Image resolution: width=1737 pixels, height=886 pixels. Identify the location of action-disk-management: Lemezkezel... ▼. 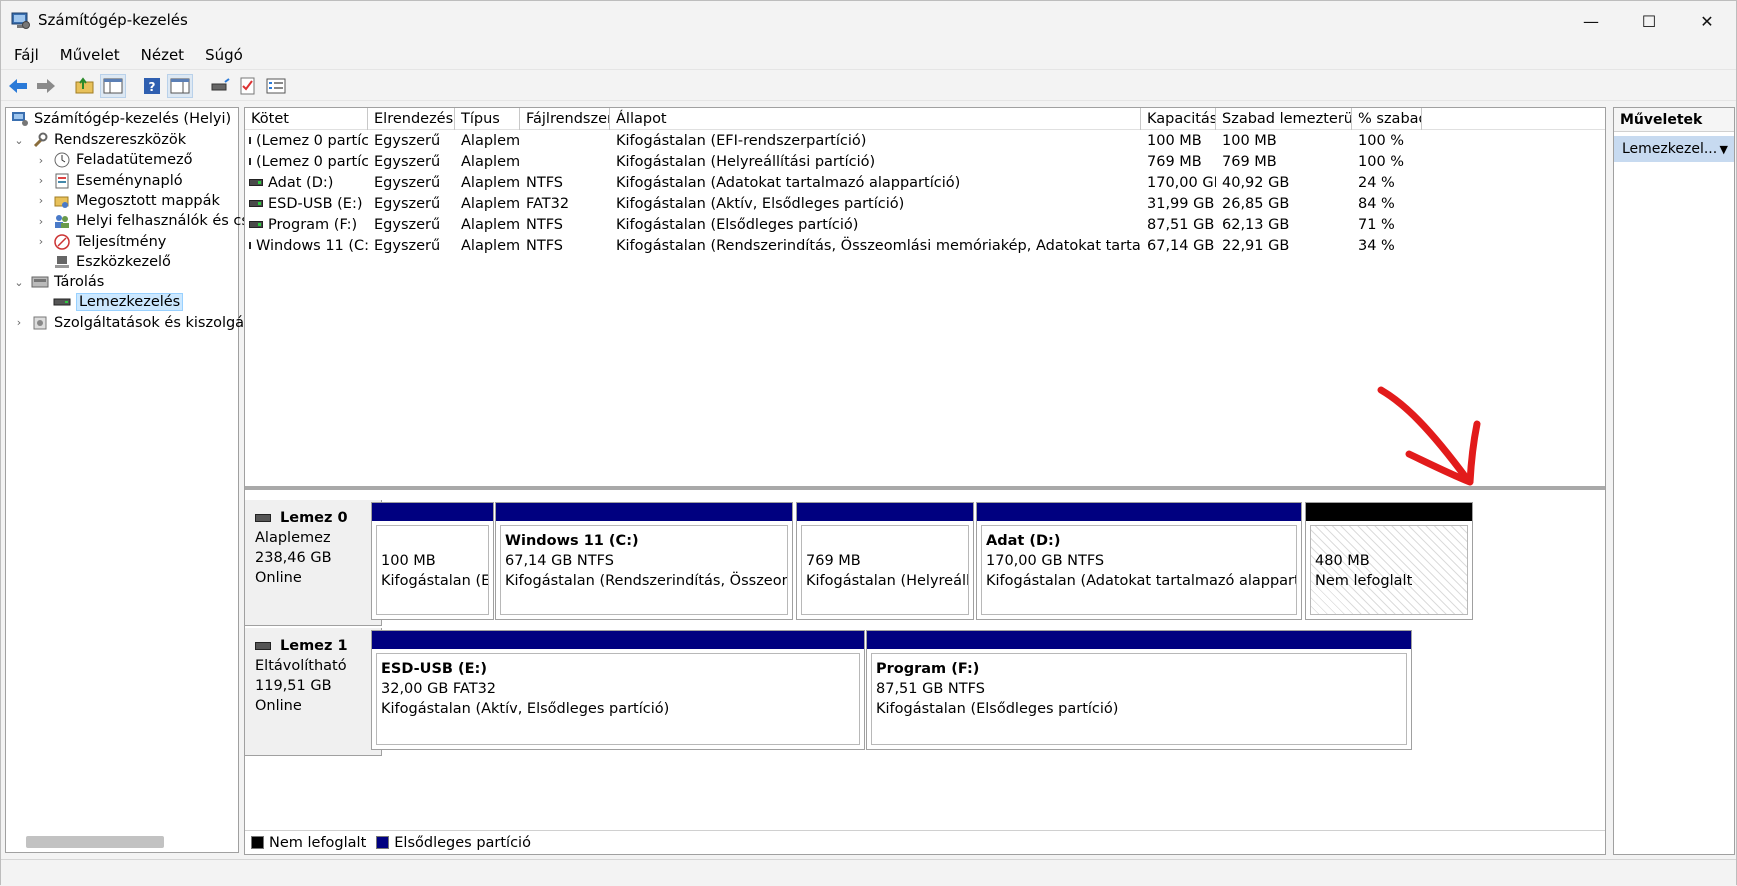
(1674, 149).